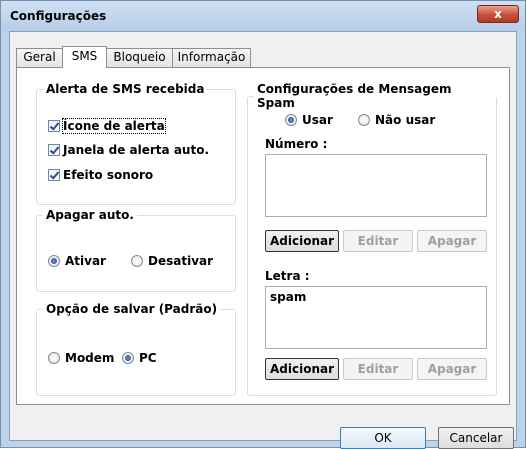 This screenshot has width=526, height=449. I want to click on sound-effect-label: Efeito sonoro, so click(108, 175).